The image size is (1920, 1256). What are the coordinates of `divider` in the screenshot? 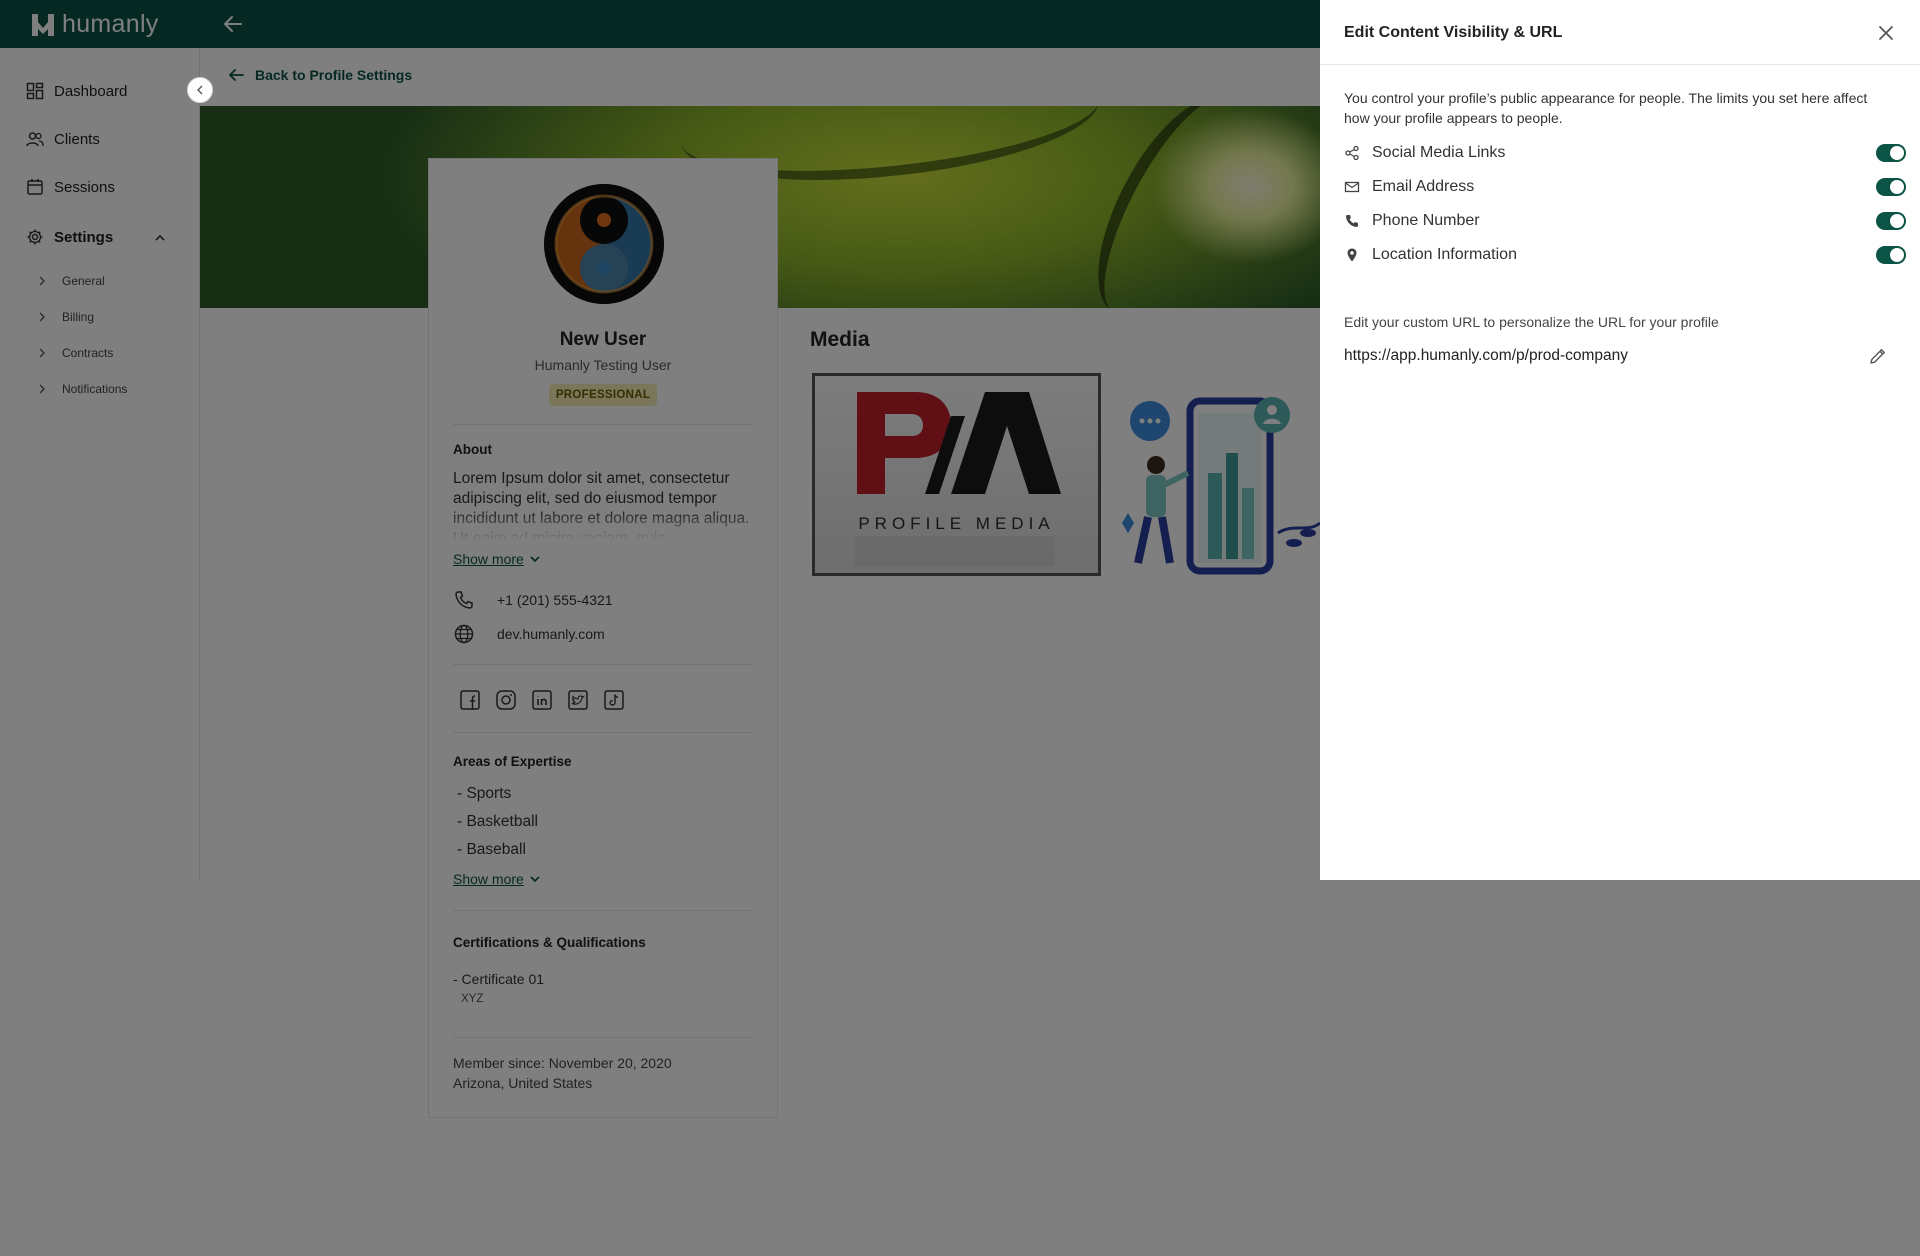 It's located at (1620, 64).